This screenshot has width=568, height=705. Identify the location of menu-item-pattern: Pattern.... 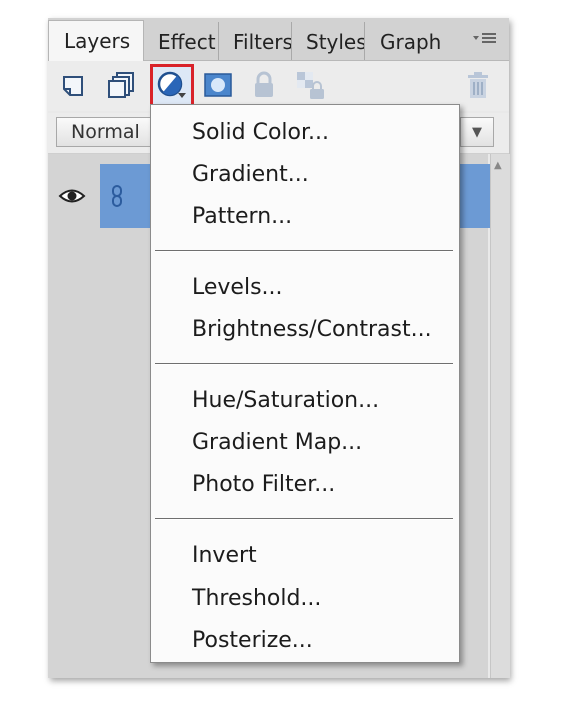
(242, 217).